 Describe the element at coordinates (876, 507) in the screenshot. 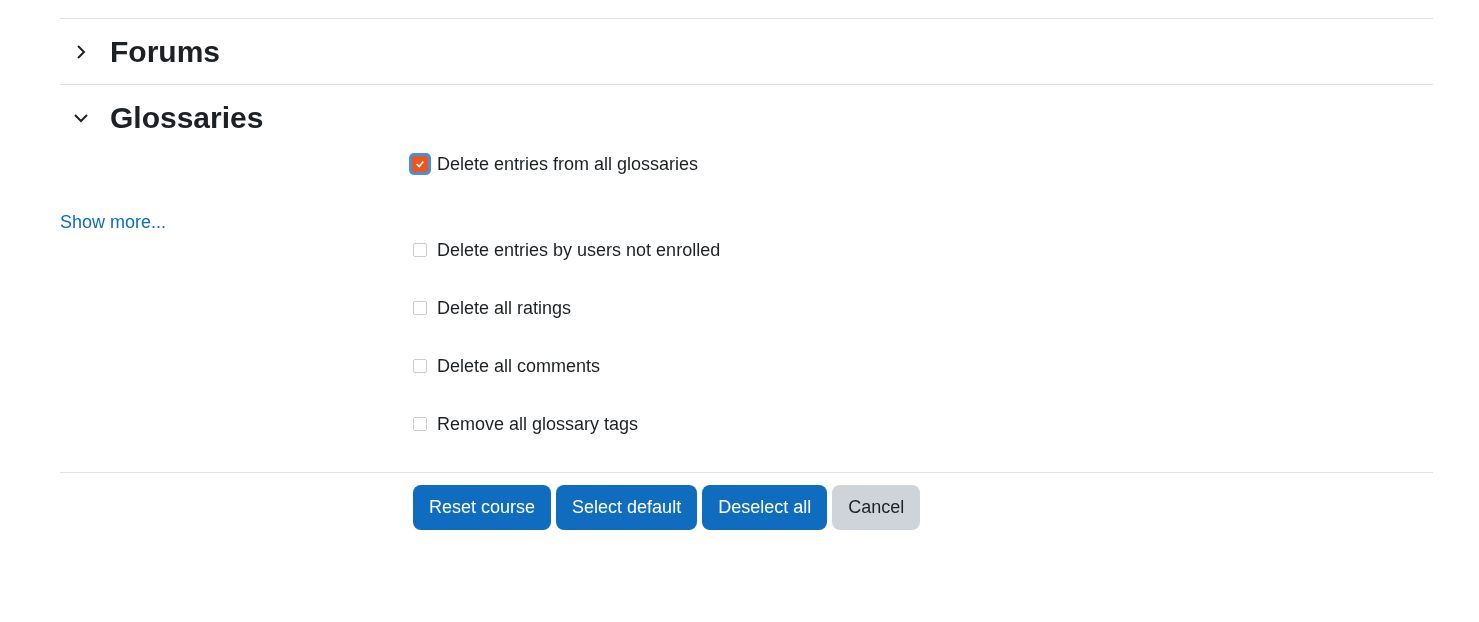

I see `action-button: Cancel` at that location.